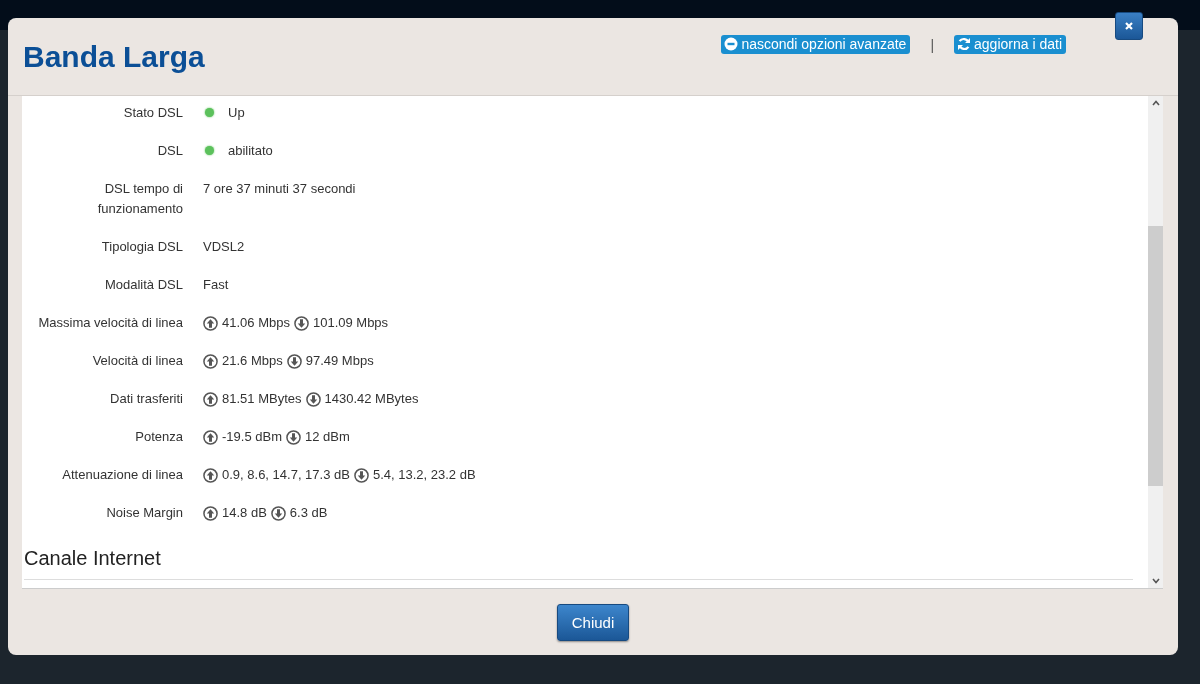  Describe the element at coordinates (159, 437) in the screenshot. I see `field-label: Potenza` at that location.